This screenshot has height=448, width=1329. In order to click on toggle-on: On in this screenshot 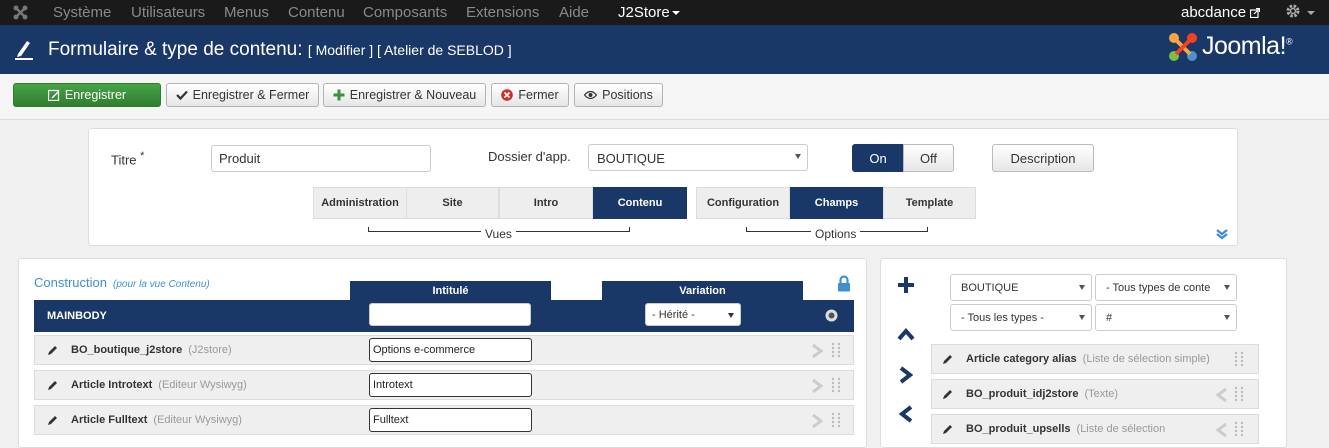, I will do `click(878, 158)`.